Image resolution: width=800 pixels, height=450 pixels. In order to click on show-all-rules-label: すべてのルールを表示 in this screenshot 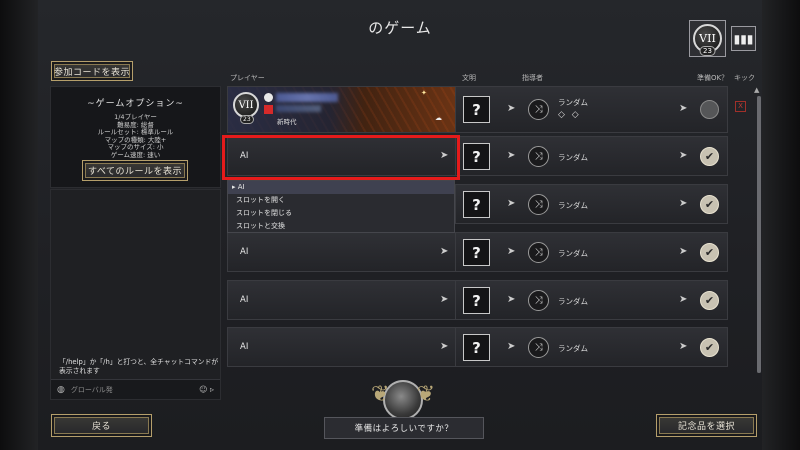, I will do `click(134, 172)`.